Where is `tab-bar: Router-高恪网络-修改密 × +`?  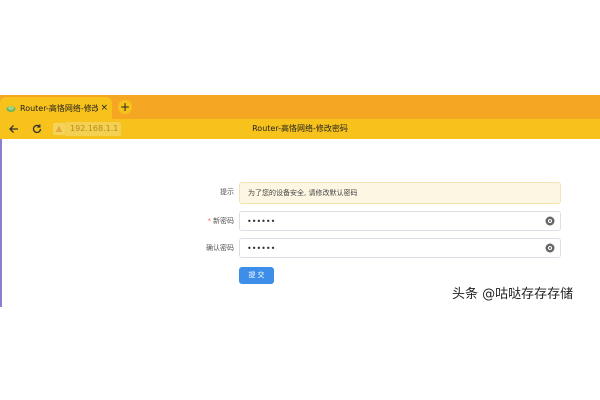 tab-bar: Router-高恪网络-修改密 × + is located at coordinates (300, 107).